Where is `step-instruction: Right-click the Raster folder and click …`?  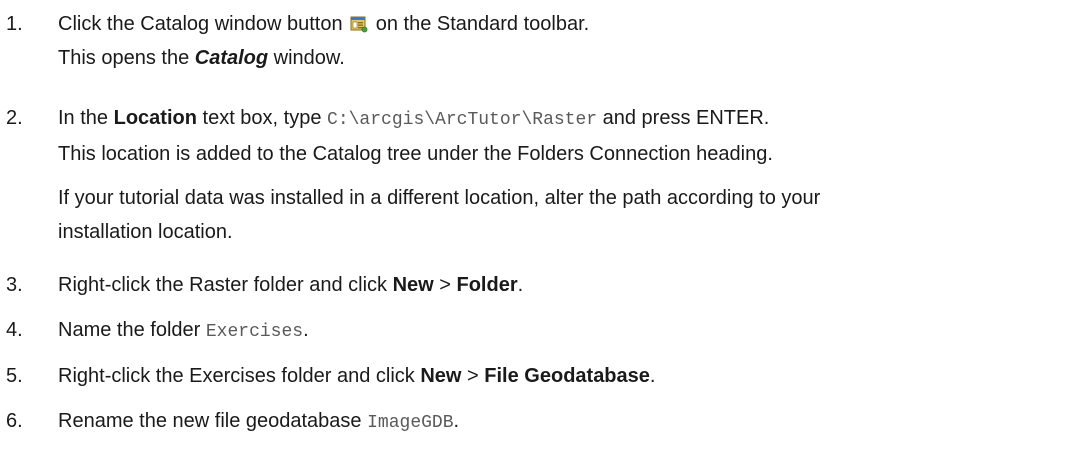 step-instruction: Right-click the Raster folder and click … is located at coordinates (291, 285).